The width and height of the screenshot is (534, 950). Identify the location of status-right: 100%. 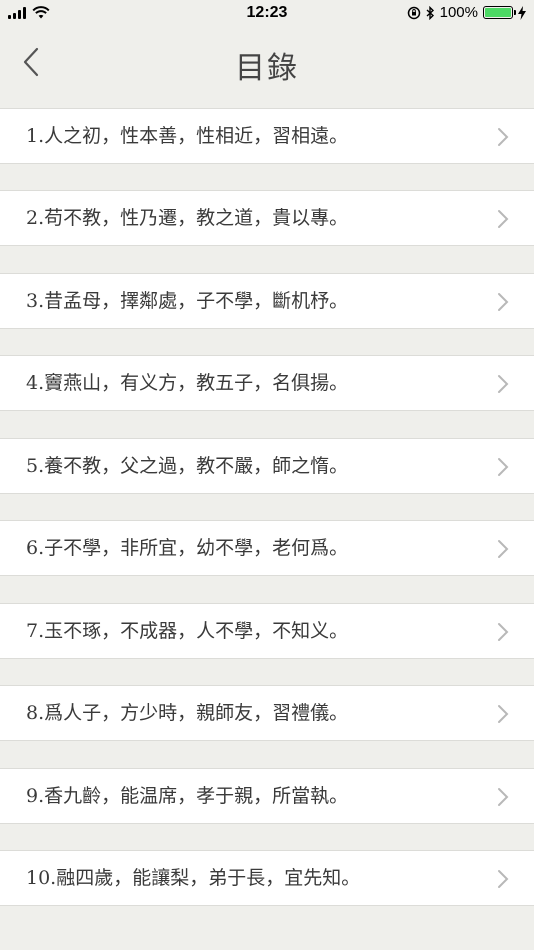
(466, 12).